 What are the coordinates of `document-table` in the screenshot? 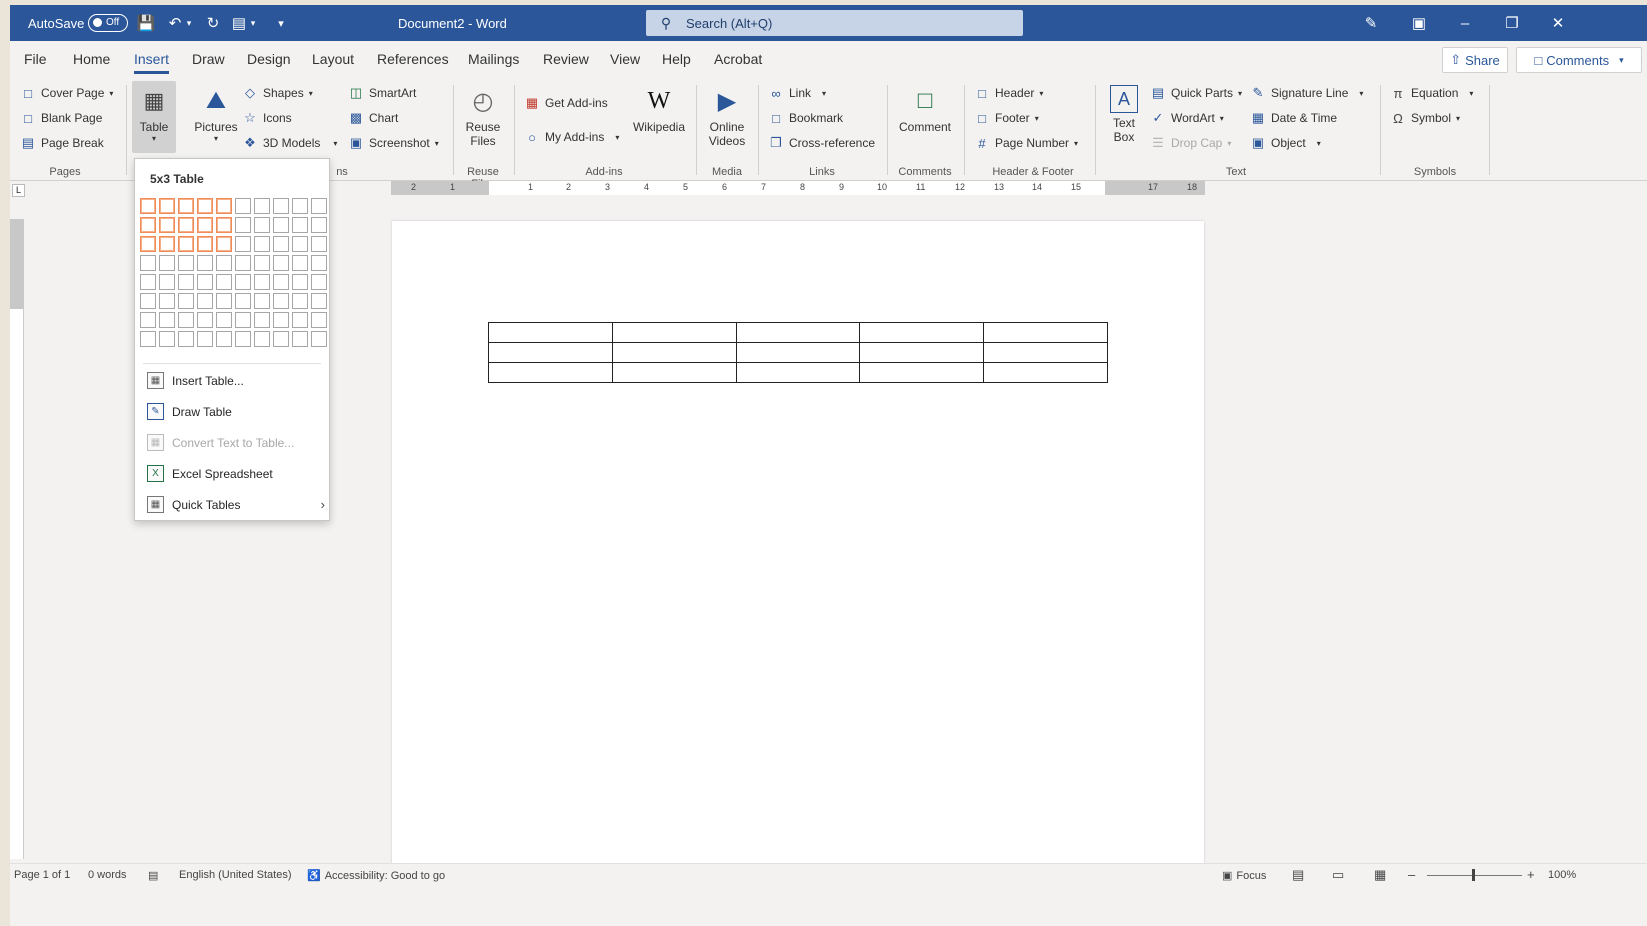 It's located at (798, 352).